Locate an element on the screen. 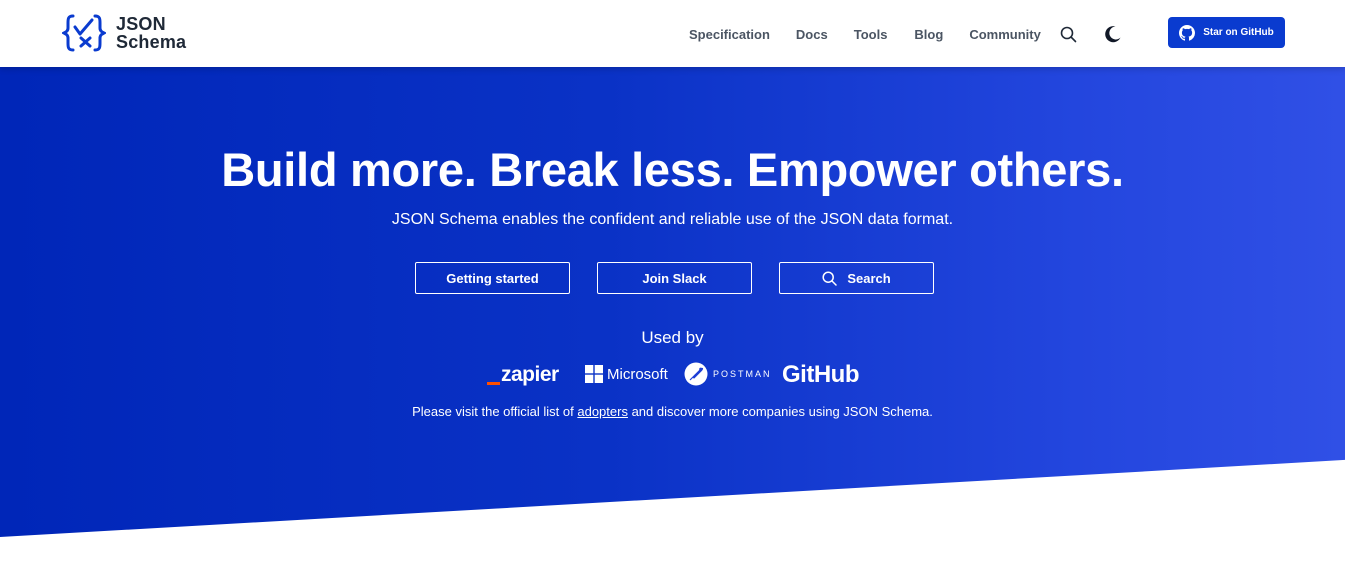 The width and height of the screenshot is (1345, 581). adopters-link: adopters is located at coordinates (602, 411).